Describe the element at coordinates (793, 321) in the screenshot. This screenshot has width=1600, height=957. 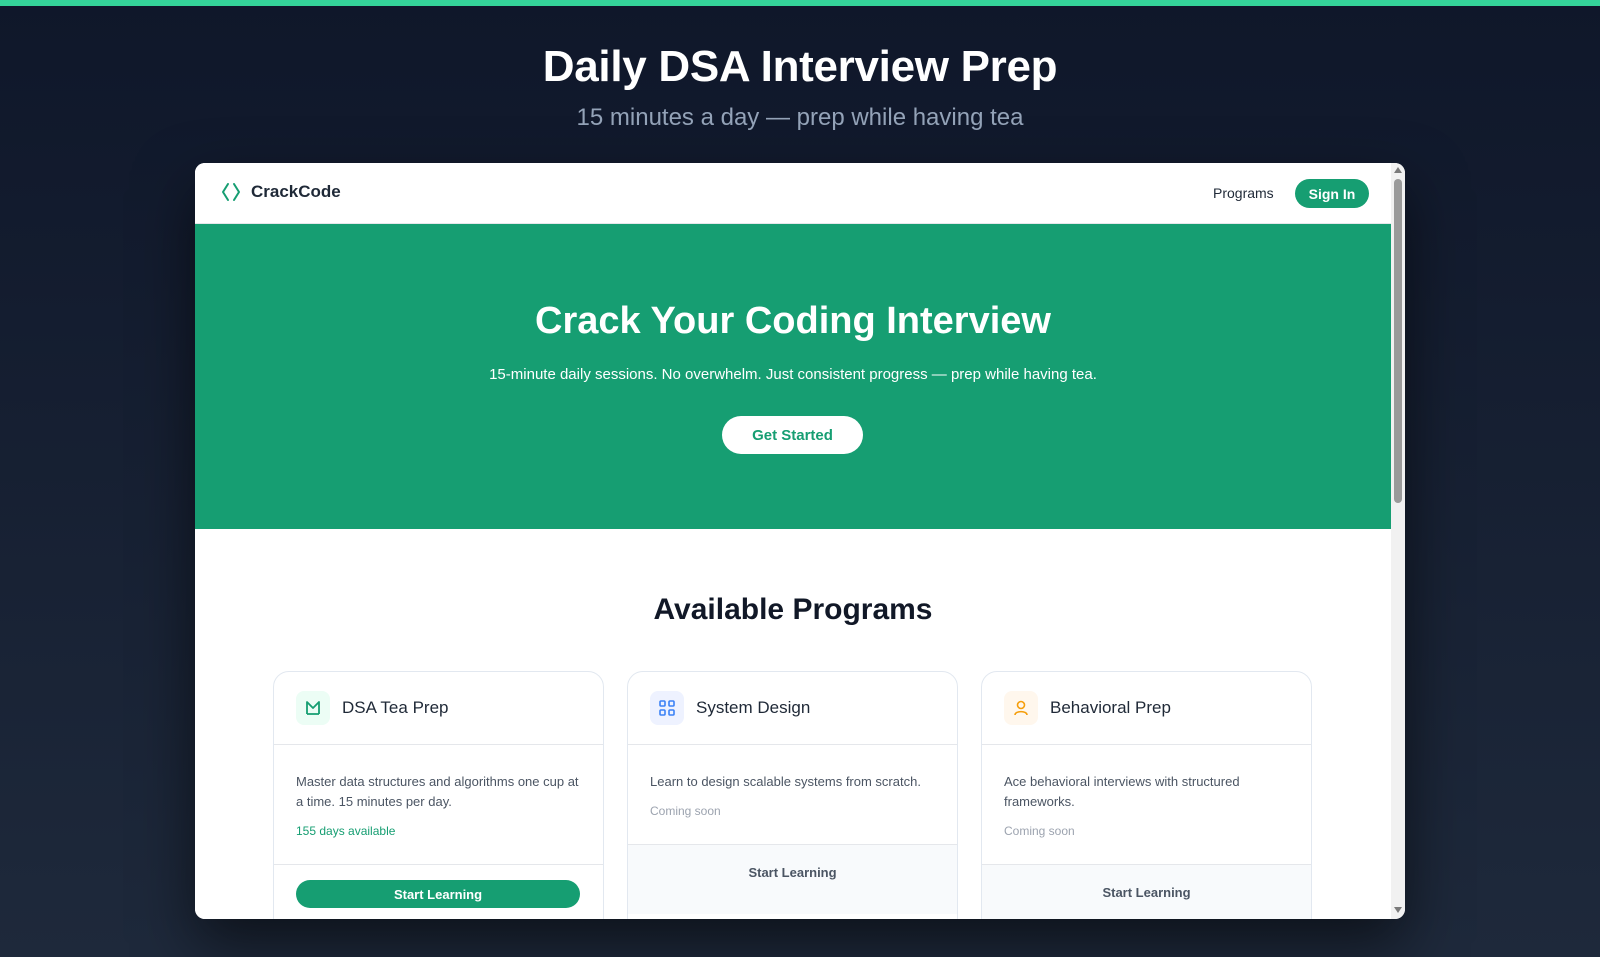
I see `hero-title: Crack Your Coding Interview` at that location.